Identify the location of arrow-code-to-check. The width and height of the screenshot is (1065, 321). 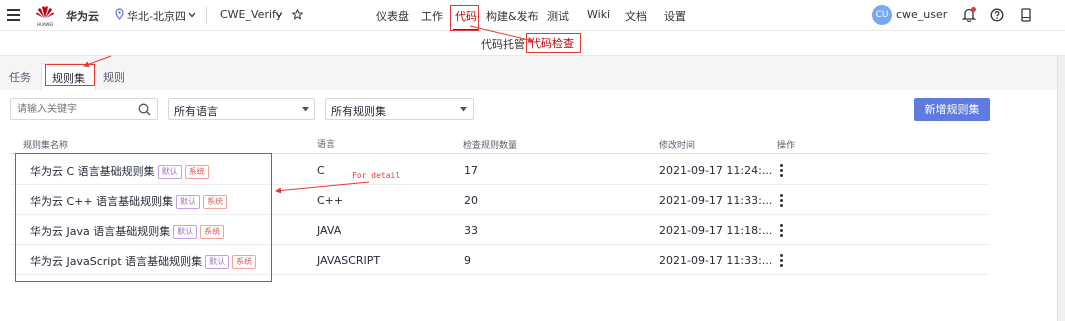
(501, 34).